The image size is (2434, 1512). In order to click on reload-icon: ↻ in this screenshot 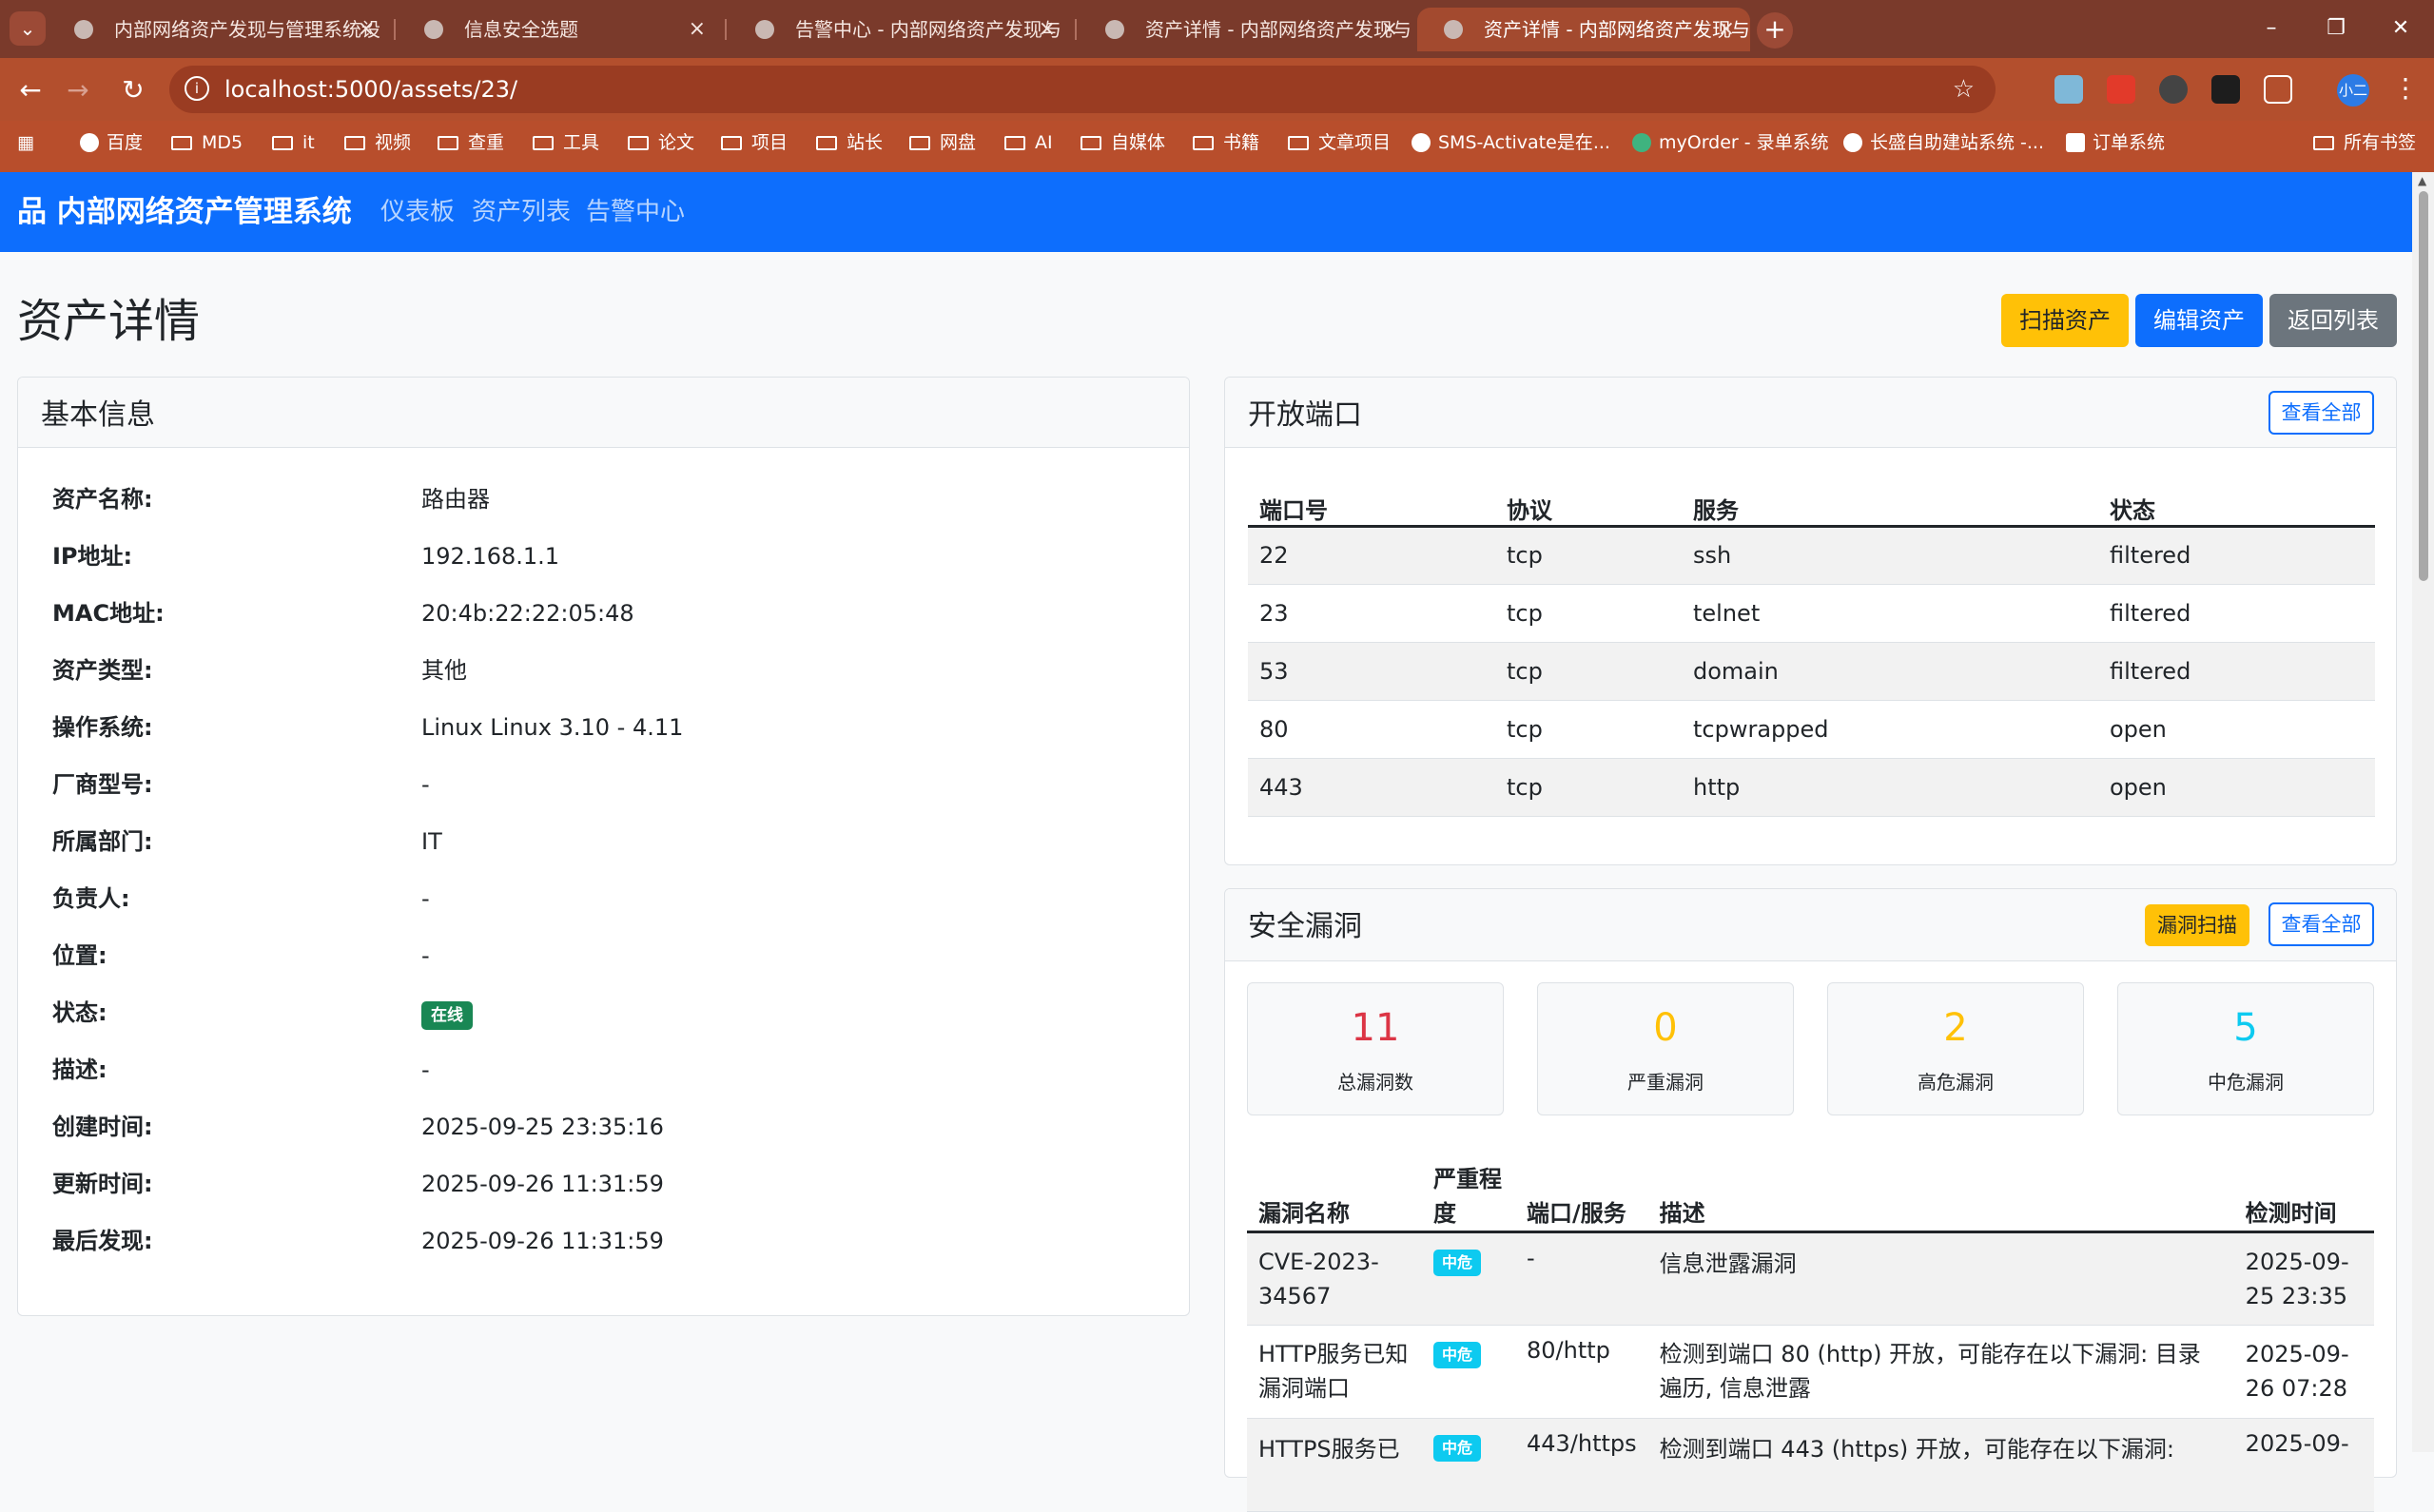, I will do `click(133, 90)`.